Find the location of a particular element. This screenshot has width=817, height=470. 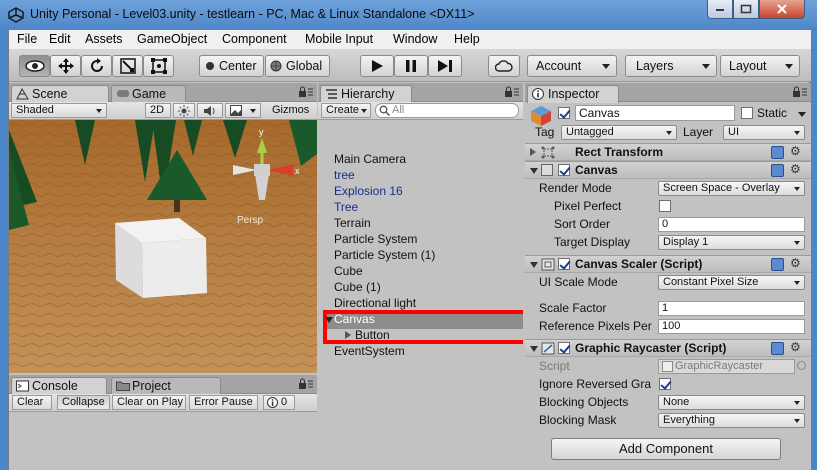

render-mode-dropdown: Screen Space - Overlay is located at coordinates (731, 188).